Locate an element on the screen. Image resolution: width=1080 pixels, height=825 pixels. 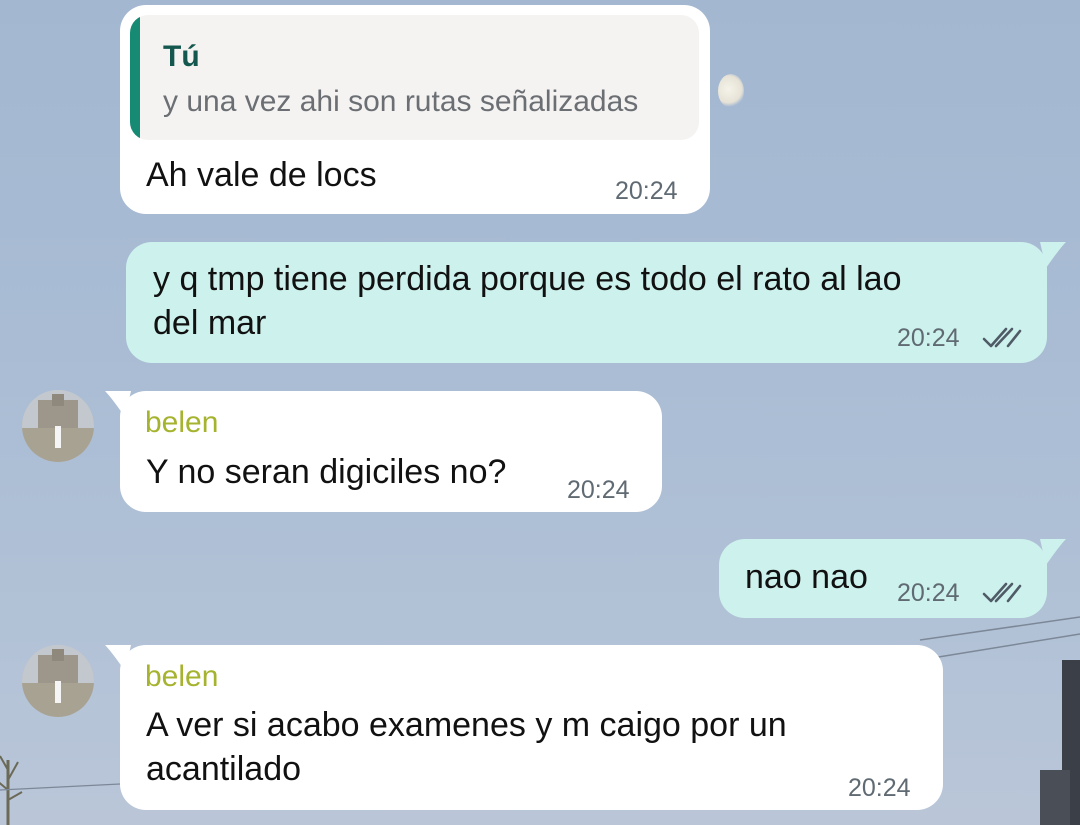
message-text-line: A ver si acabo examenes y m caigo por un is located at coordinates (466, 725).